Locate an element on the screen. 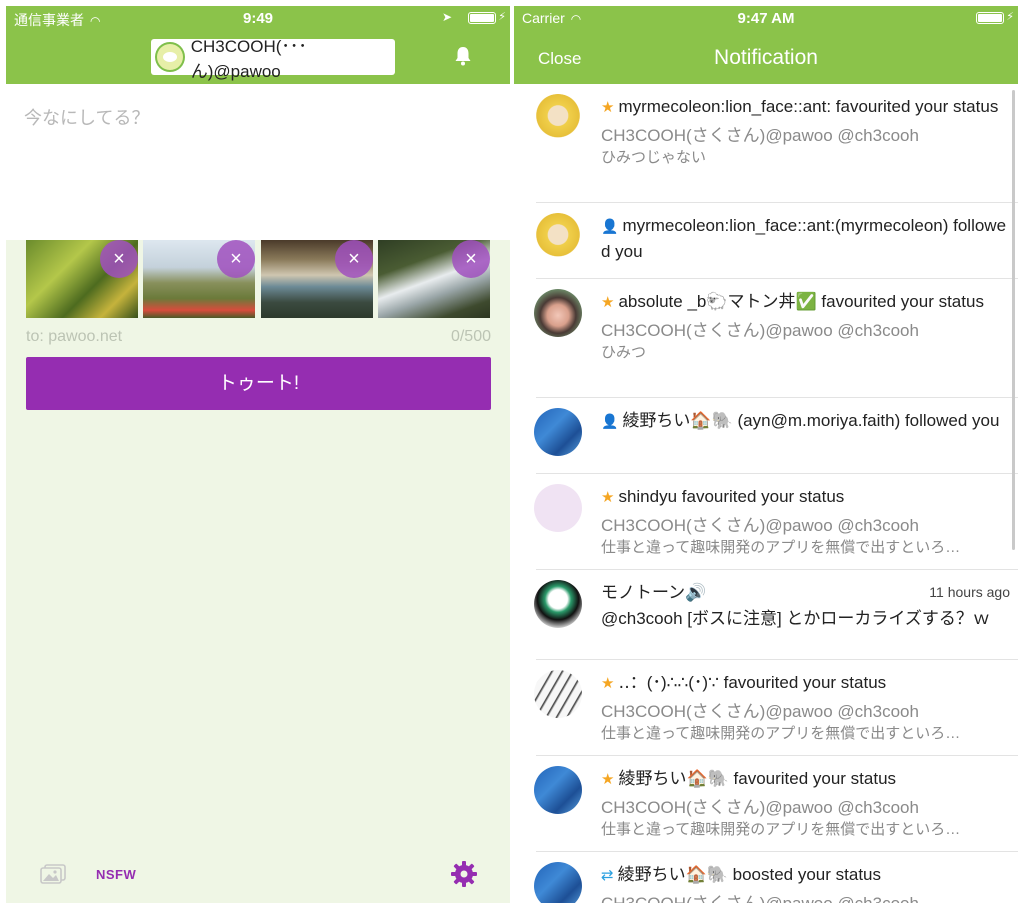 The image size is (1024, 909). compose-navbar: 通信事業者 ◠ 9:49 ➤ ⚡ CH3COOH(･･･ん)@pawoo is located at coordinates (258, 45).